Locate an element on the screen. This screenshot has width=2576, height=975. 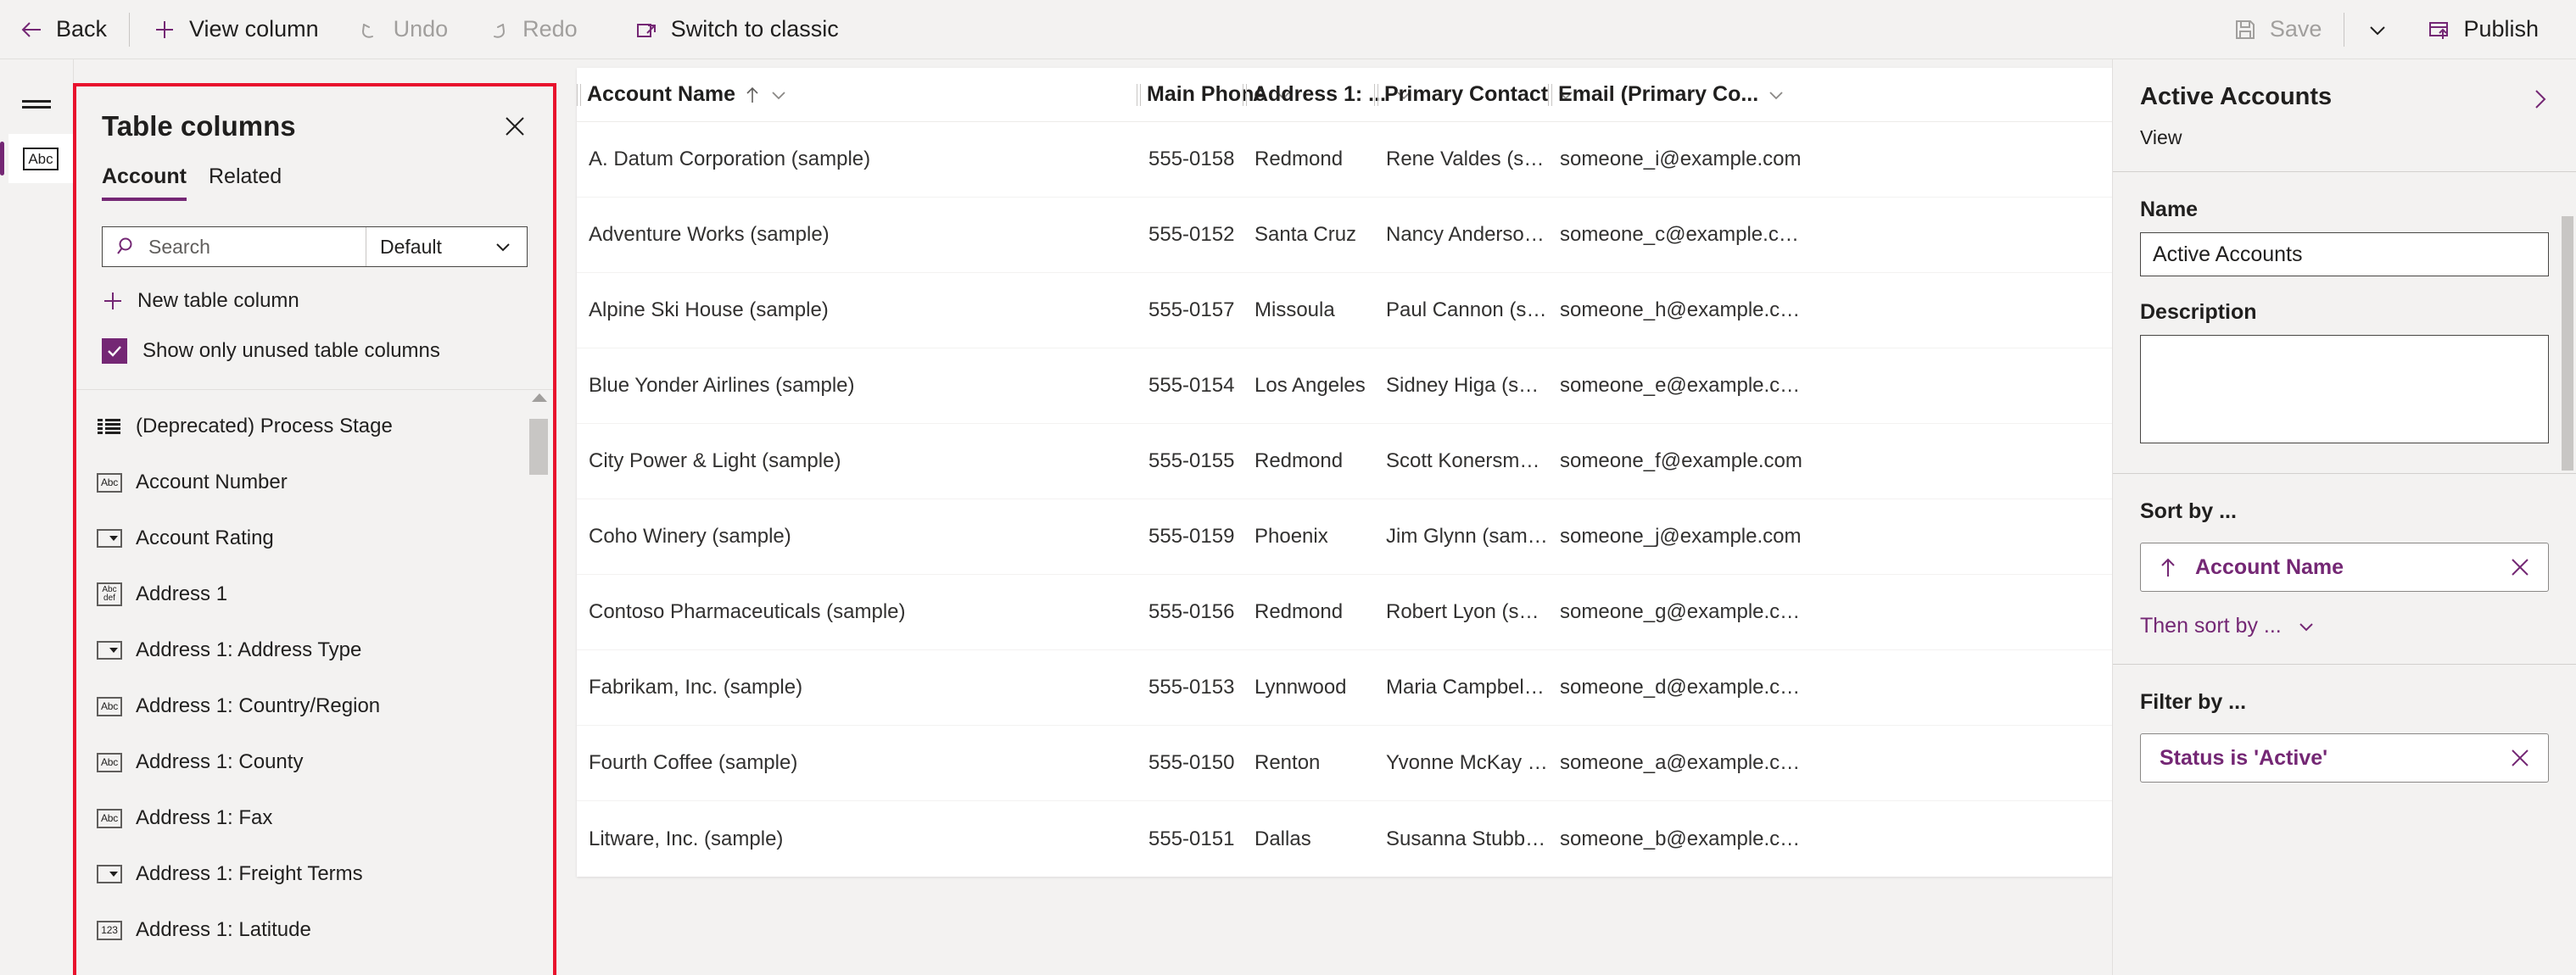
list-item: Abc Account Number is located at coordinates (314, 482).